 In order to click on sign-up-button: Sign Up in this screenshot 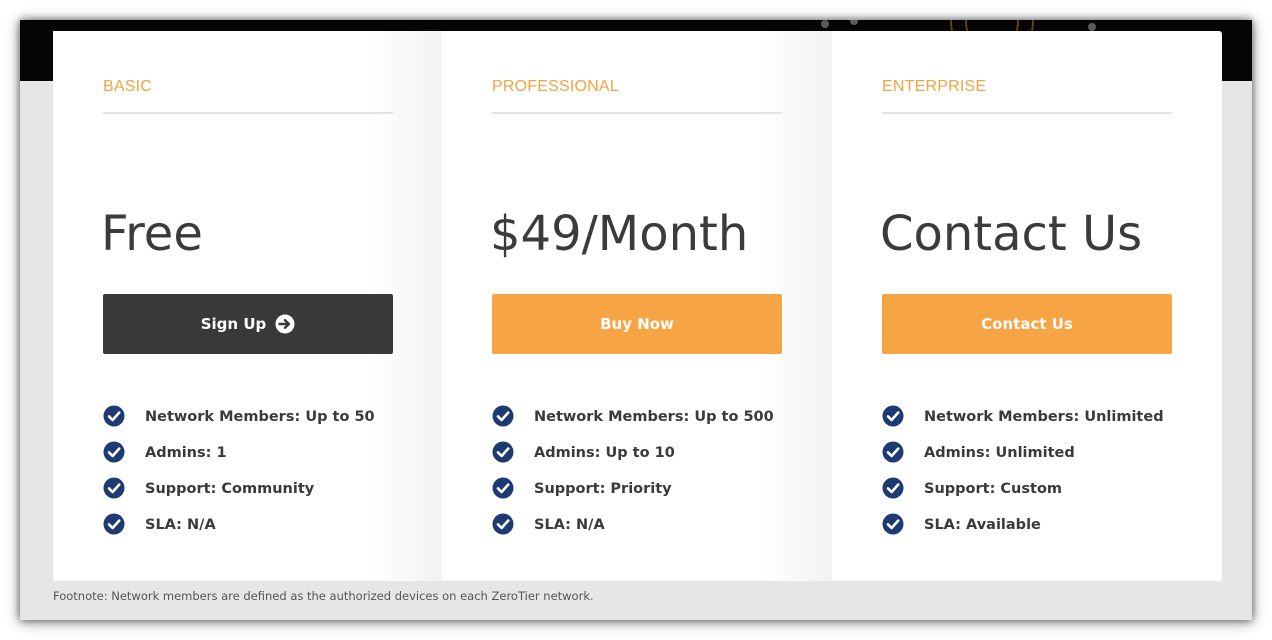, I will do `click(248, 324)`.